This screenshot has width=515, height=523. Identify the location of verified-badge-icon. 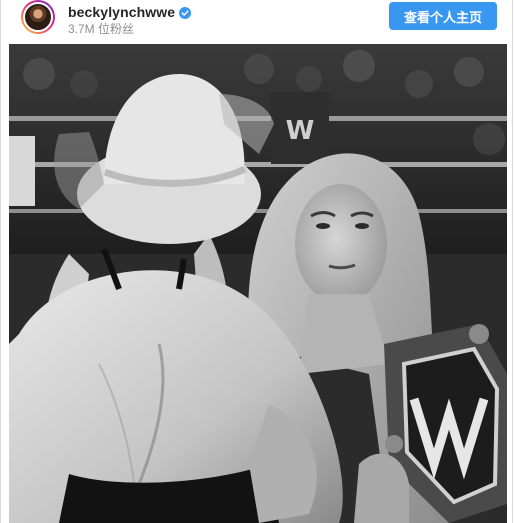
(185, 12).